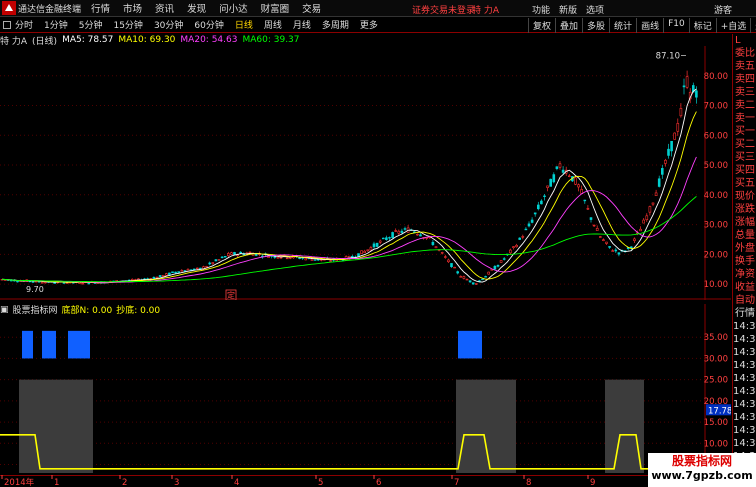 Image resolution: width=756 pixels, height=487 pixels. I want to click on time-axis-label: 5, so click(320, 482).